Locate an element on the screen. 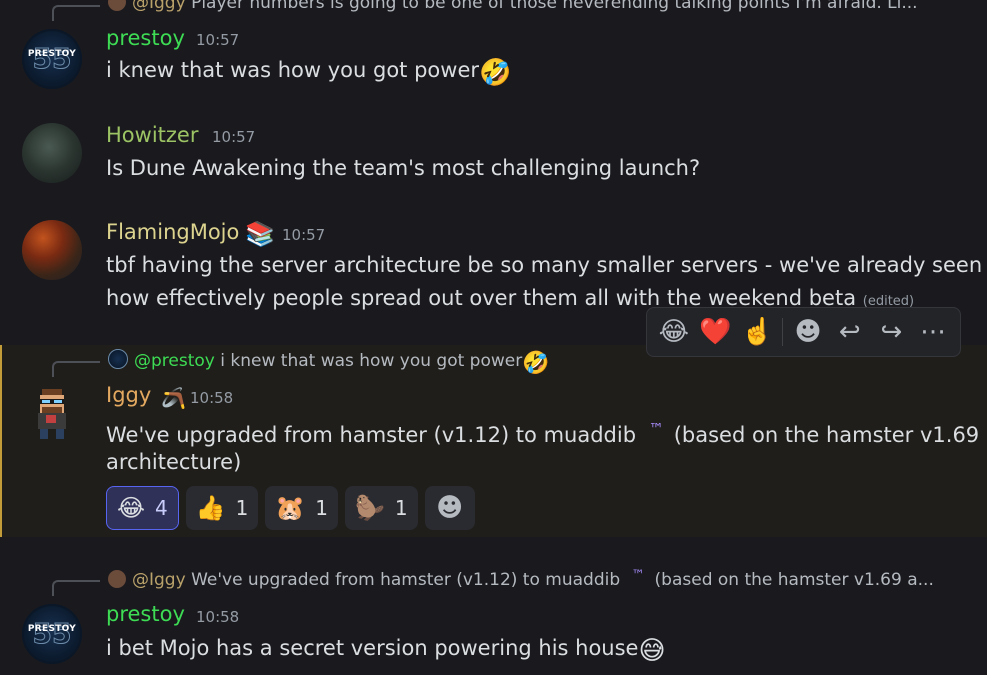  iggy-avatar-icon is located at coordinates (52, 414).